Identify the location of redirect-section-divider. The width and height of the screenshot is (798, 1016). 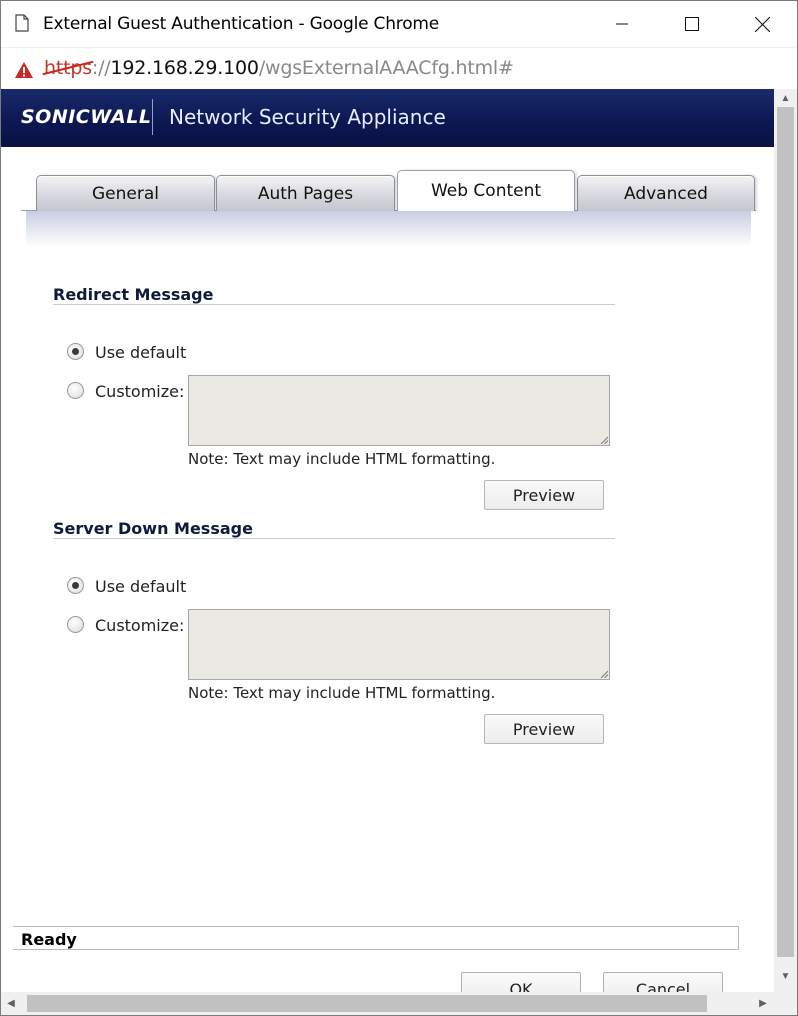
(334, 304).